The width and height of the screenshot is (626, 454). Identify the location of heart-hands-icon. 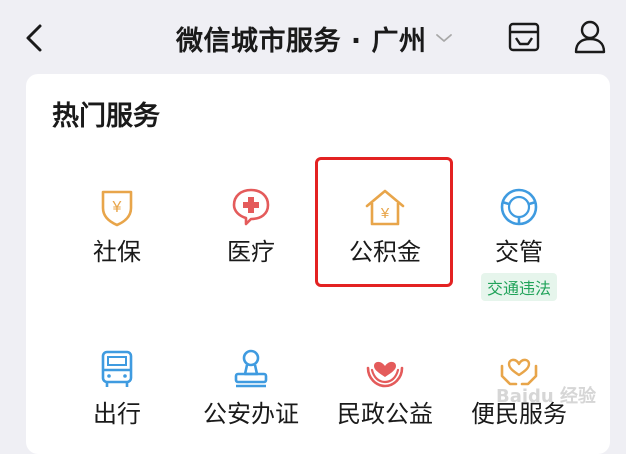
(385, 374).